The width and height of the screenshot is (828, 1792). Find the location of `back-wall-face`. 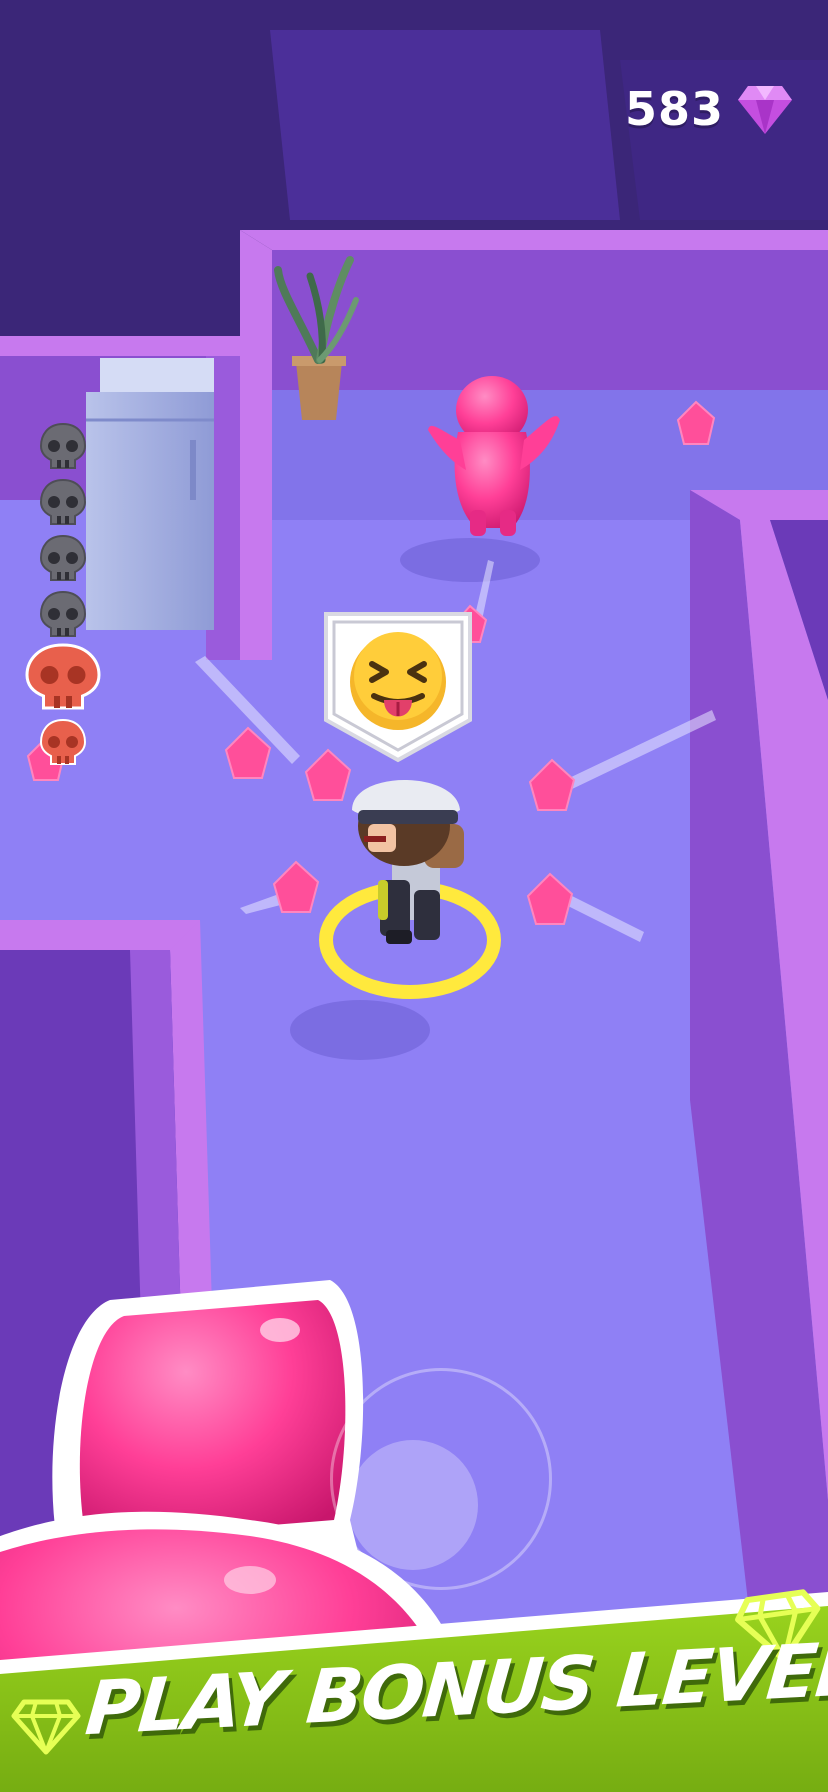

back-wall-face is located at coordinates (550, 315).